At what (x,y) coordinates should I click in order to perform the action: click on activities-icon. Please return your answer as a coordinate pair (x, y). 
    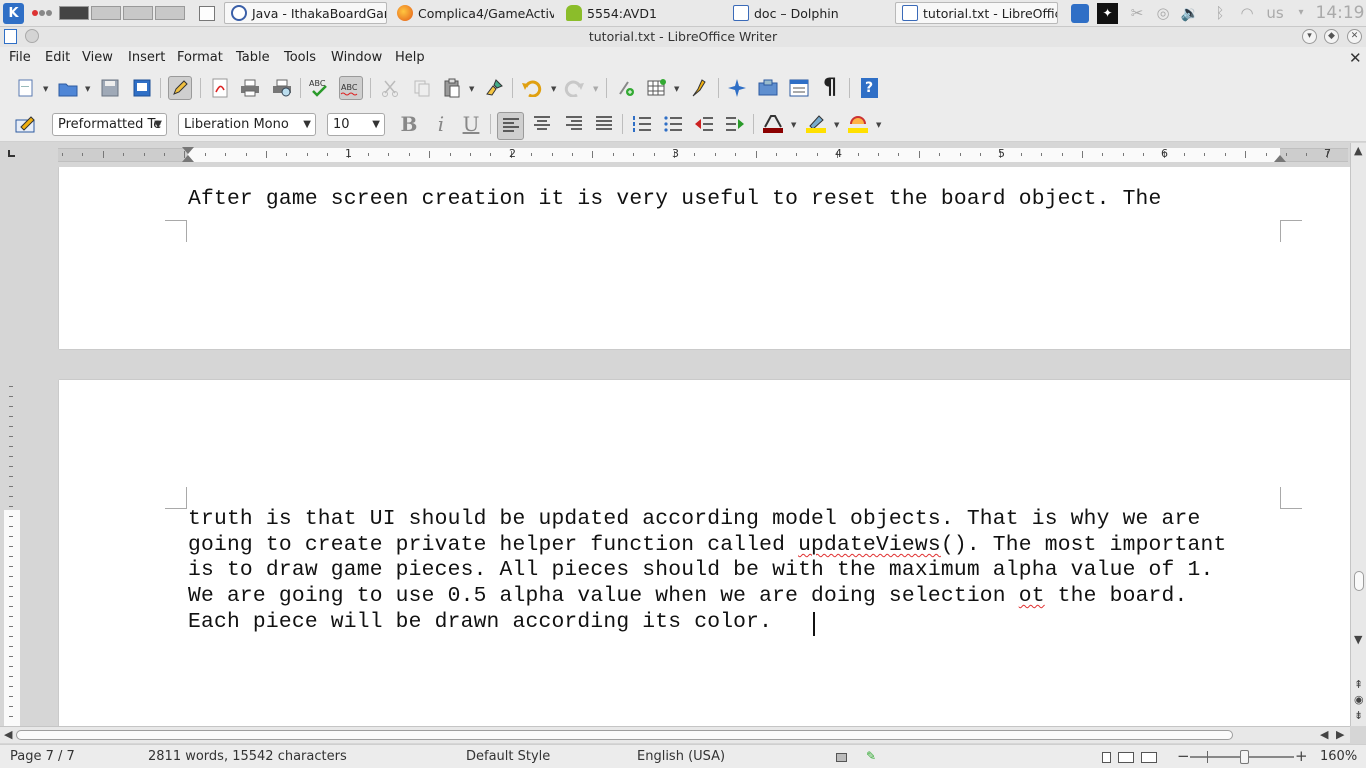
    Looking at the image, I should click on (43, 14).